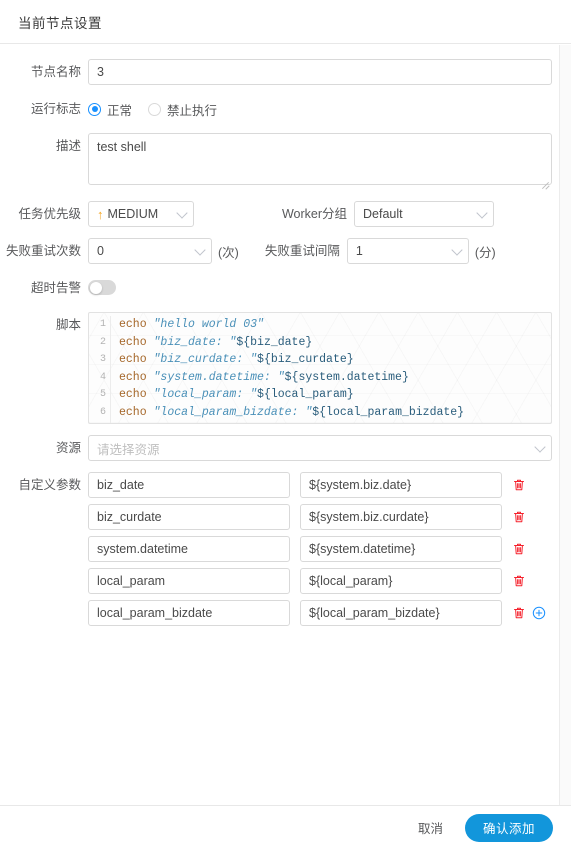 Image resolution: width=571 pixels, height=849 pixels. Describe the element at coordinates (133, 214) in the screenshot. I see `priority-select-value: MEDIUM` at that location.